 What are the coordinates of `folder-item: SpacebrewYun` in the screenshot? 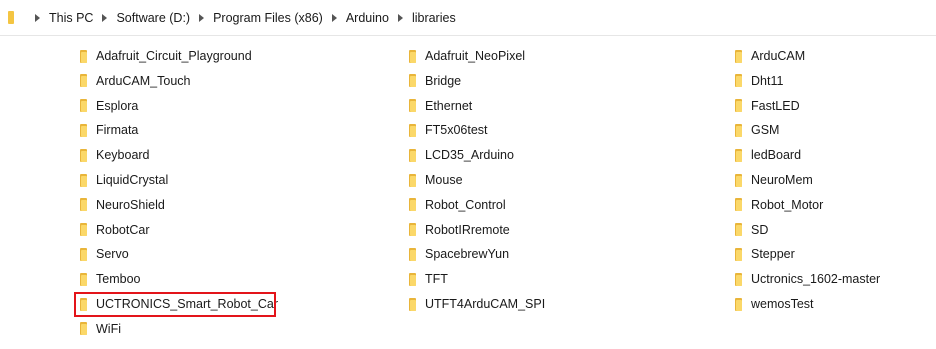 It's located at (459, 254).